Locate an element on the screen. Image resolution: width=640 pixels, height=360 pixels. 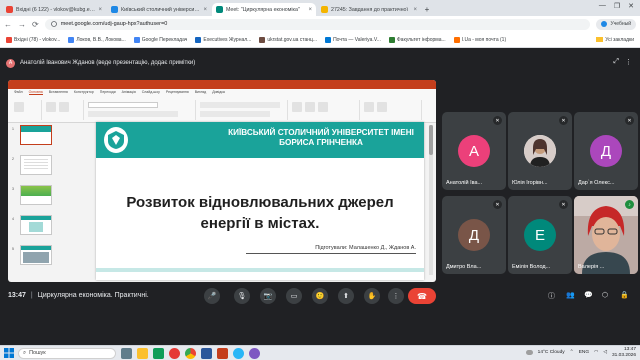
volume-icon: ◁ is located at coordinates (605, 352).